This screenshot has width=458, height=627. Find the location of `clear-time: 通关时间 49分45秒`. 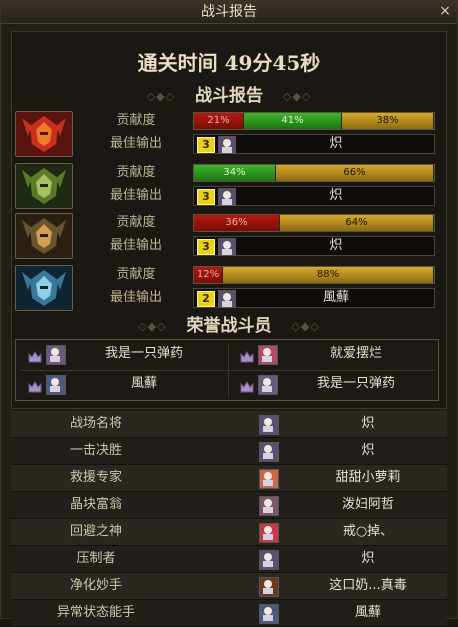

clear-time: 通关时间 49分45秒 is located at coordinates (229, 63).